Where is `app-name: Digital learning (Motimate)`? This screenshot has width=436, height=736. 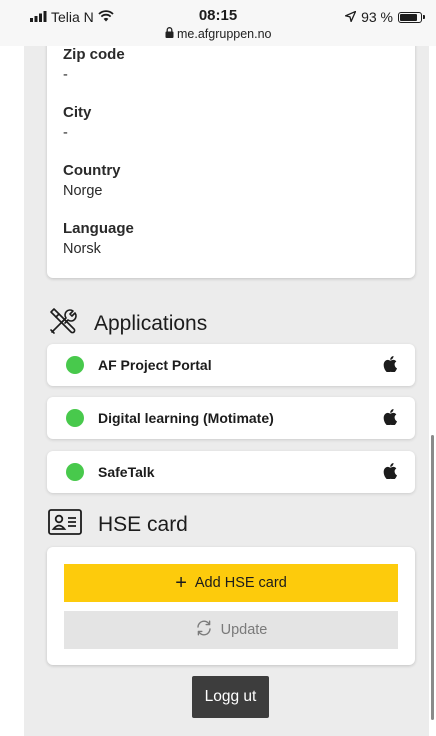 app-name: Digital learning (Motimate) is located at coordinates (186, 418).